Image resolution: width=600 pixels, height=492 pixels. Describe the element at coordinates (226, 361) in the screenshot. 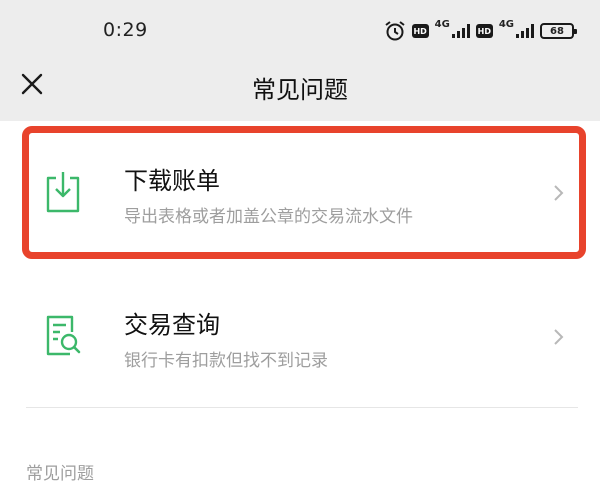

I see `item-subtitle: 银行卡有扣款但找不到记录` at that location.